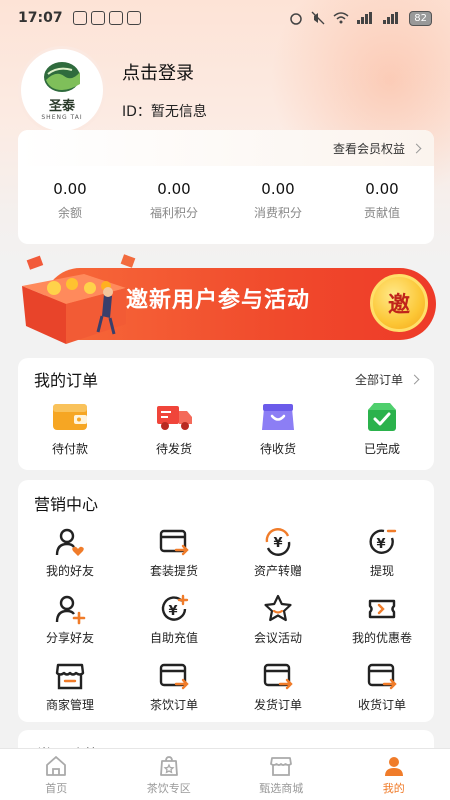  Describe the element at coordinates (226, 379) in the screenshot. I see `orders-header: 我的订单 全部订单` at that location.